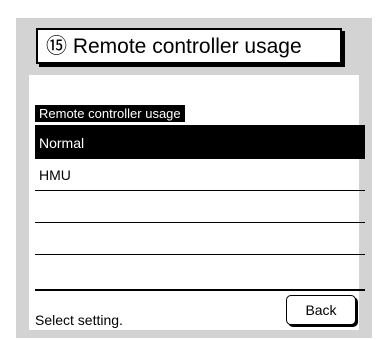 Image resolution: width=377 pixels, height=340 pixels. I want to click on back-button: Back, so click(321, 310).